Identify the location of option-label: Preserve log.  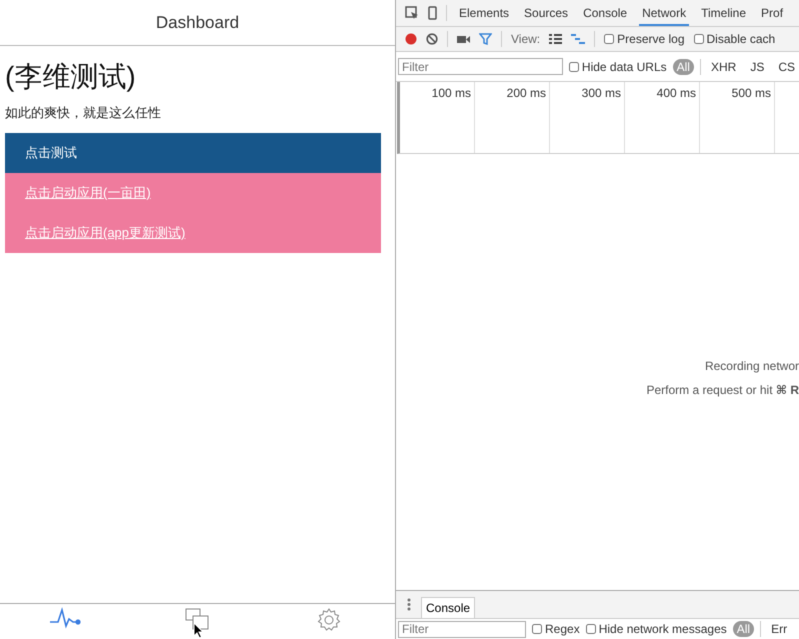
(651, 39).